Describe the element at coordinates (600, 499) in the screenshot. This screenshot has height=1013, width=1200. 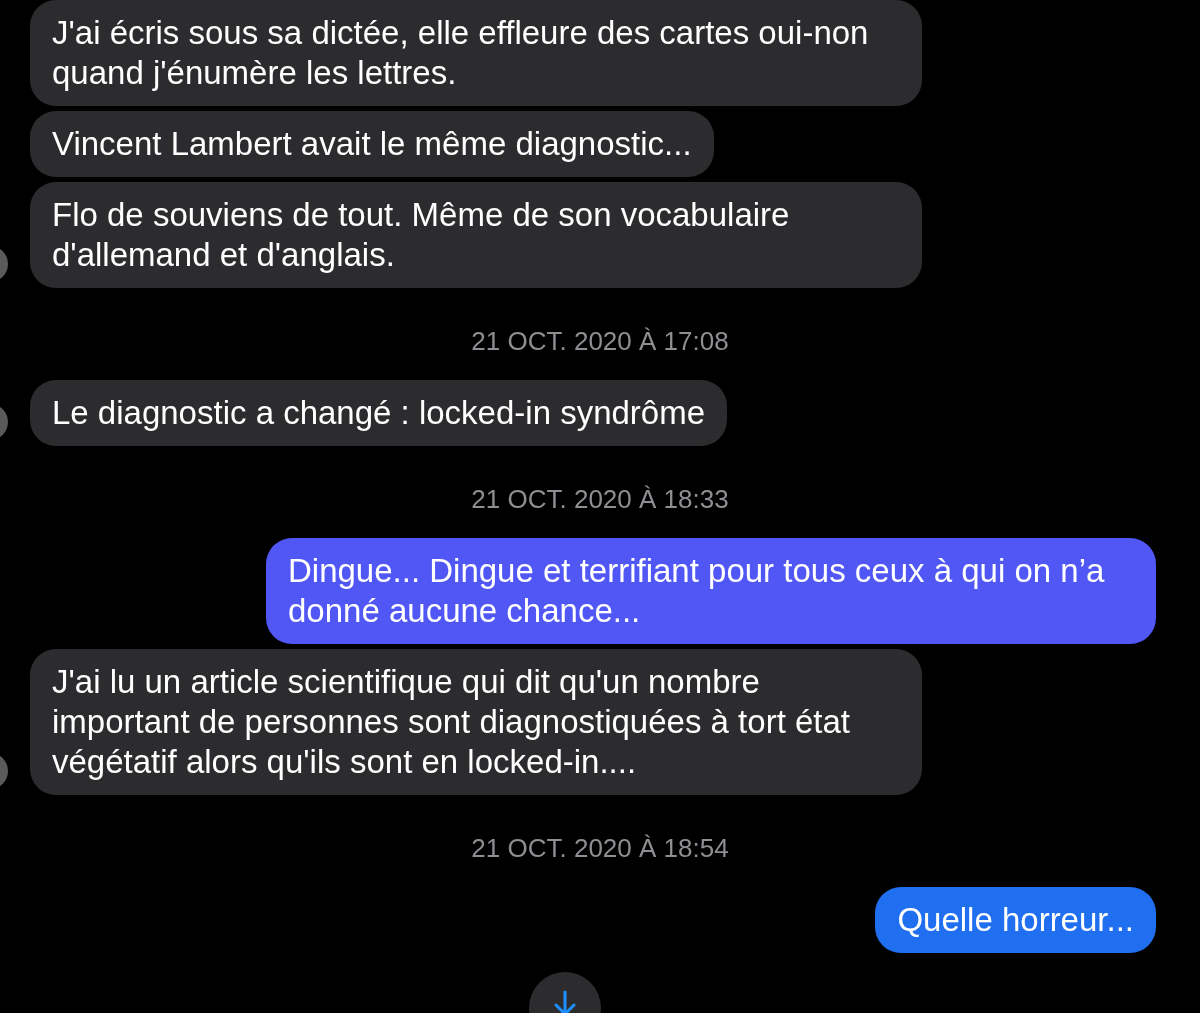
I see `timestamp: 21 OCT. 2020 À 18:33` at that location.